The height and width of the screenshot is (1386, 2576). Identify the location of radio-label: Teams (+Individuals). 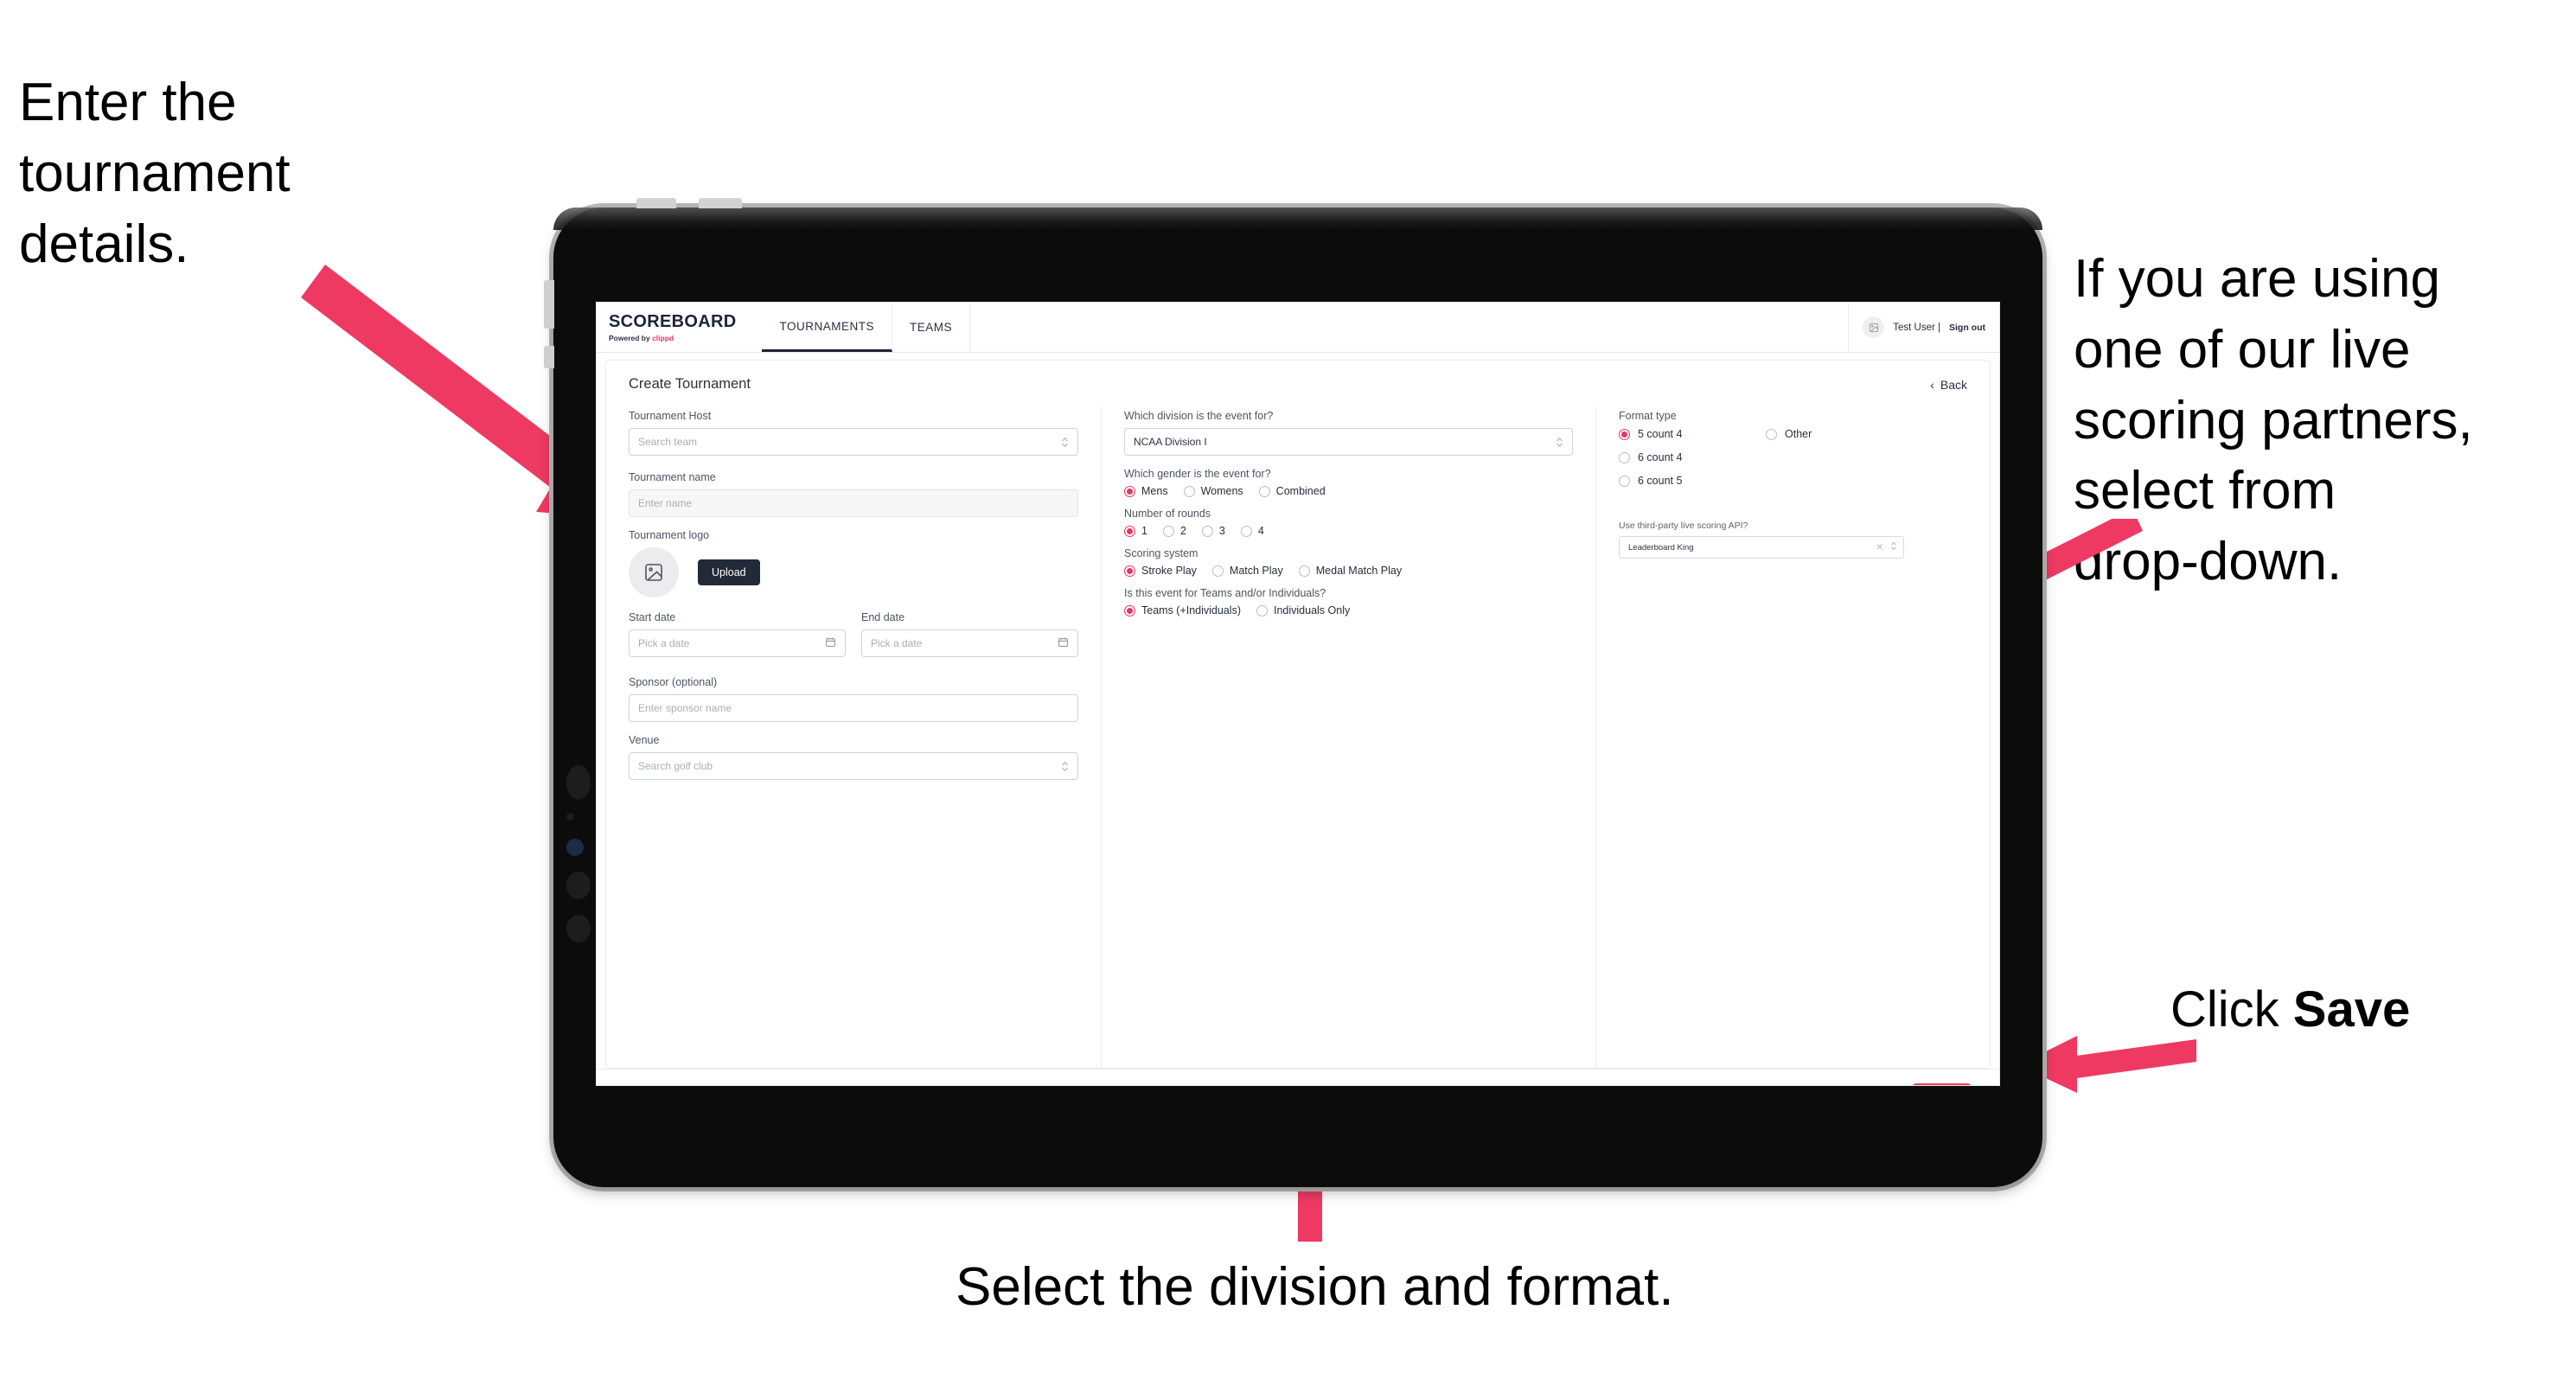
(1191, 610).